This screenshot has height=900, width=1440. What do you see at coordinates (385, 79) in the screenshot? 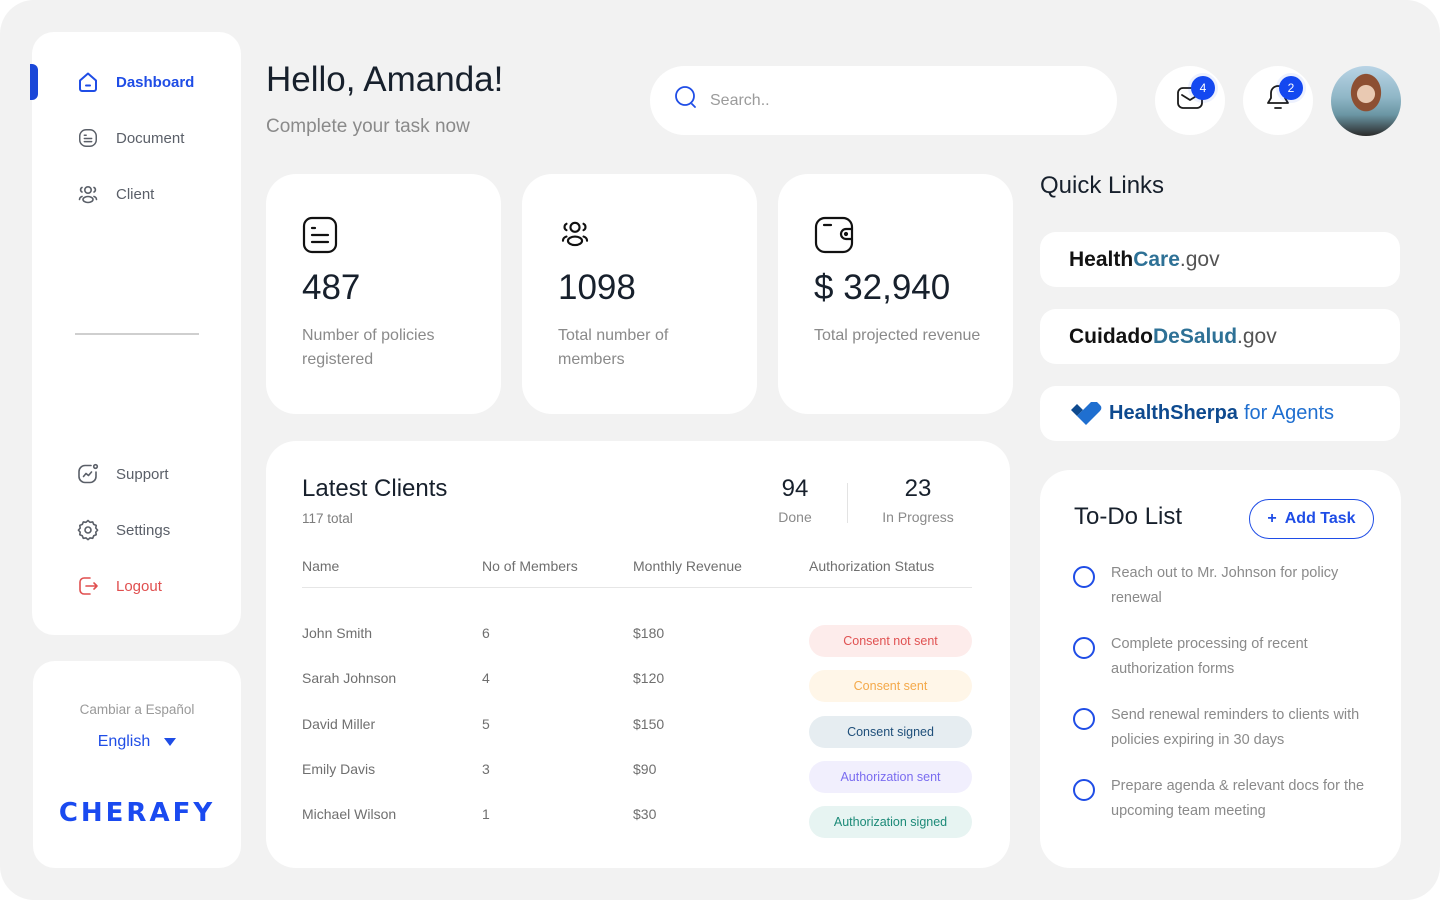
I see `page-title: Hello, Amanda!` at bounding box center [385, 79].